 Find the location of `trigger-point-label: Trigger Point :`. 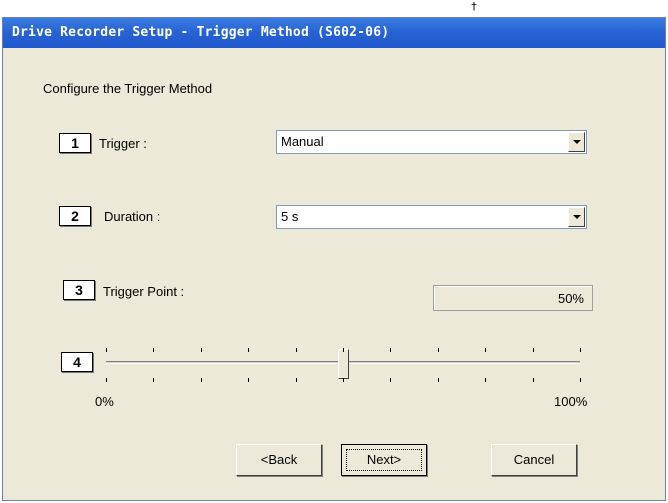

trigger-point-label: Trigger Point : is located at coordinates (144, 291).